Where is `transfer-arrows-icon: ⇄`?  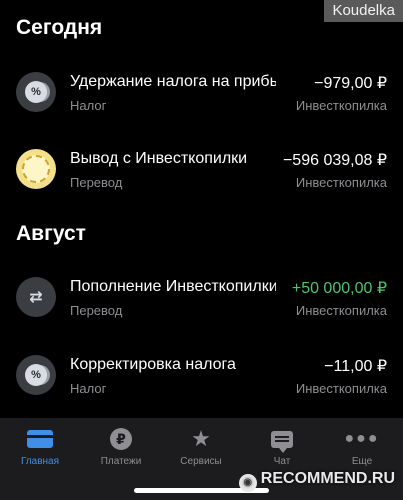 transfer-arrows-icon: ⇄ is located at coordinates (36, 297).